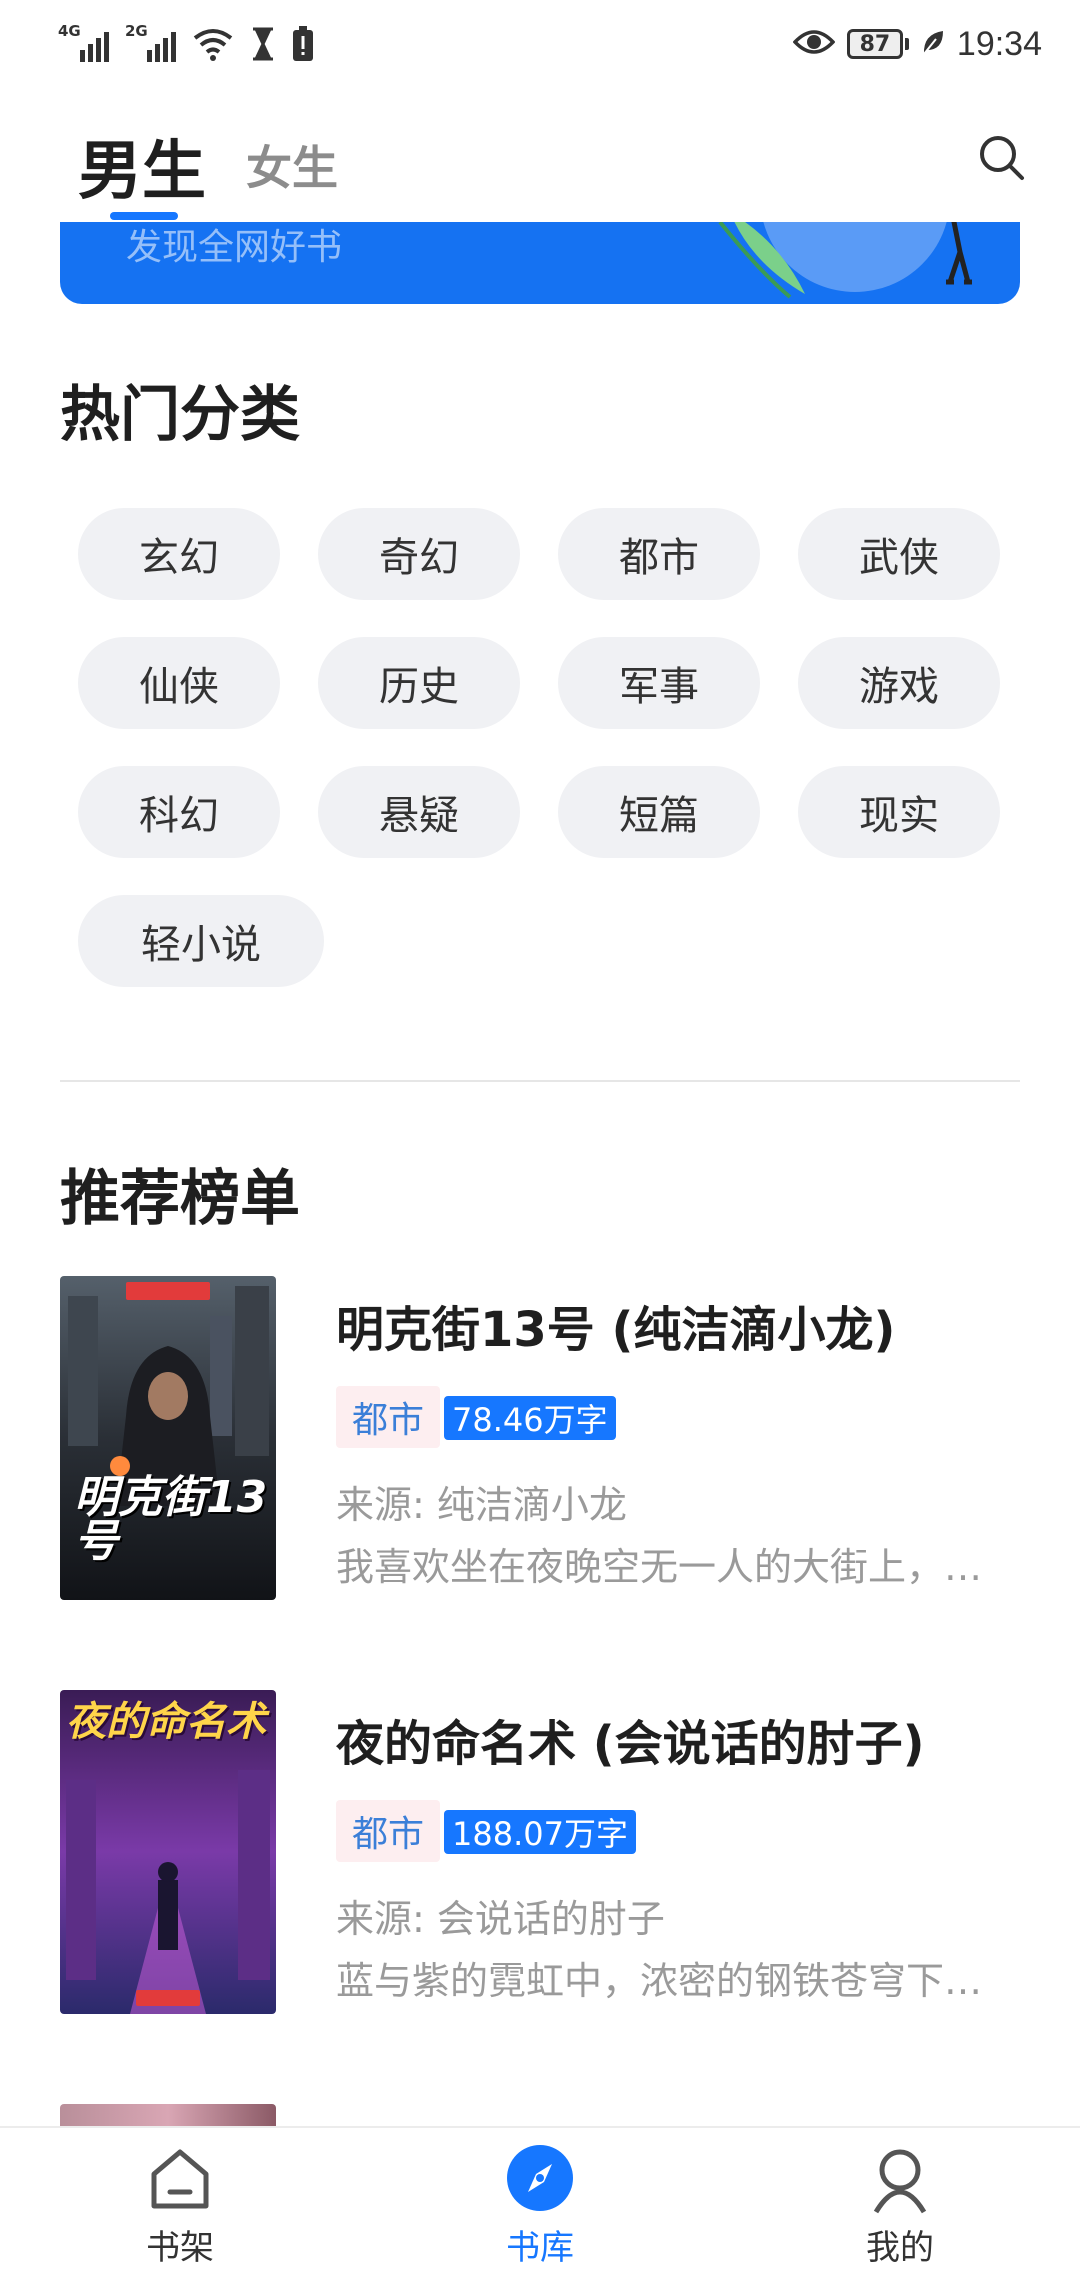  What do you see at coordinates (263, 44) in the screenshot?
I see `hourglass-icon` at bounding box center [263, 44].